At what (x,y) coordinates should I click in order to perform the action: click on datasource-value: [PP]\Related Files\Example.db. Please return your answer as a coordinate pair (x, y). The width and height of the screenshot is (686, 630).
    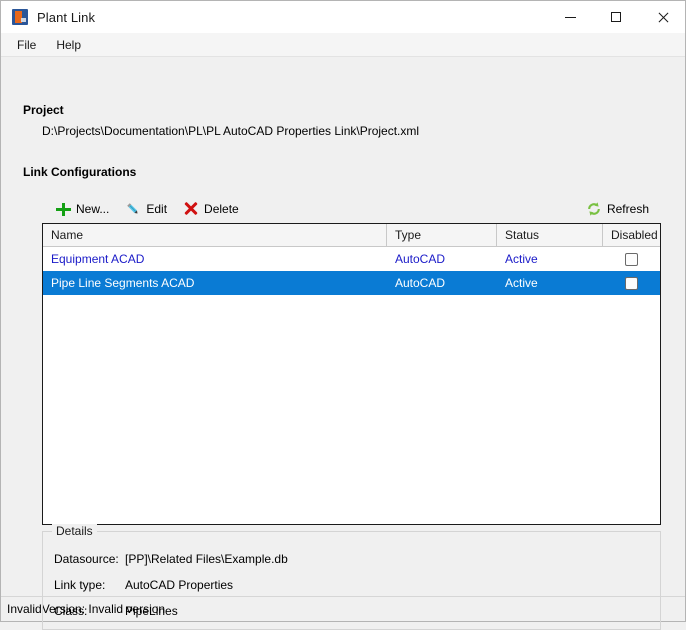
    Looking at the image, I should click on (206, 559).